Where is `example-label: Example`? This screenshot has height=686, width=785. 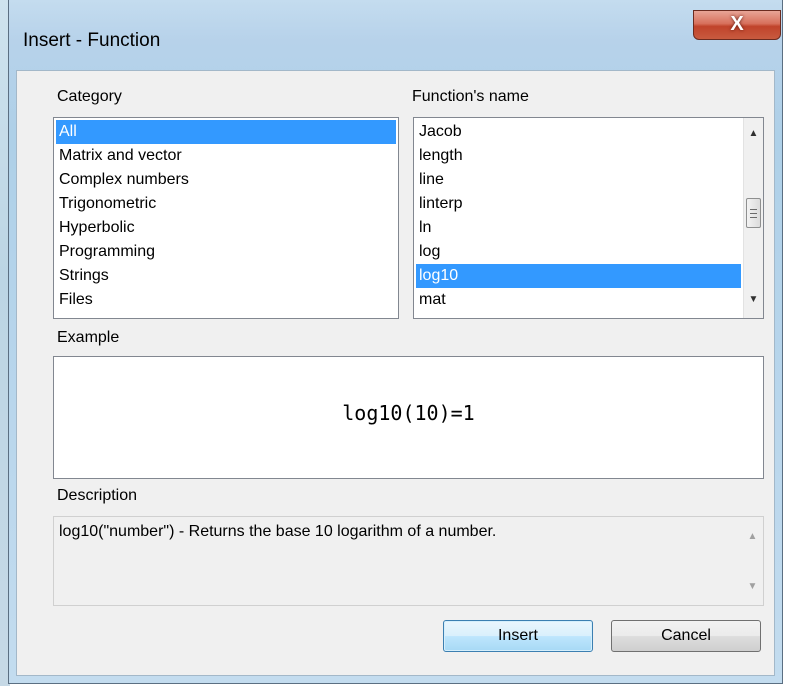 example-label: Example is located at coordinates (88, 337).